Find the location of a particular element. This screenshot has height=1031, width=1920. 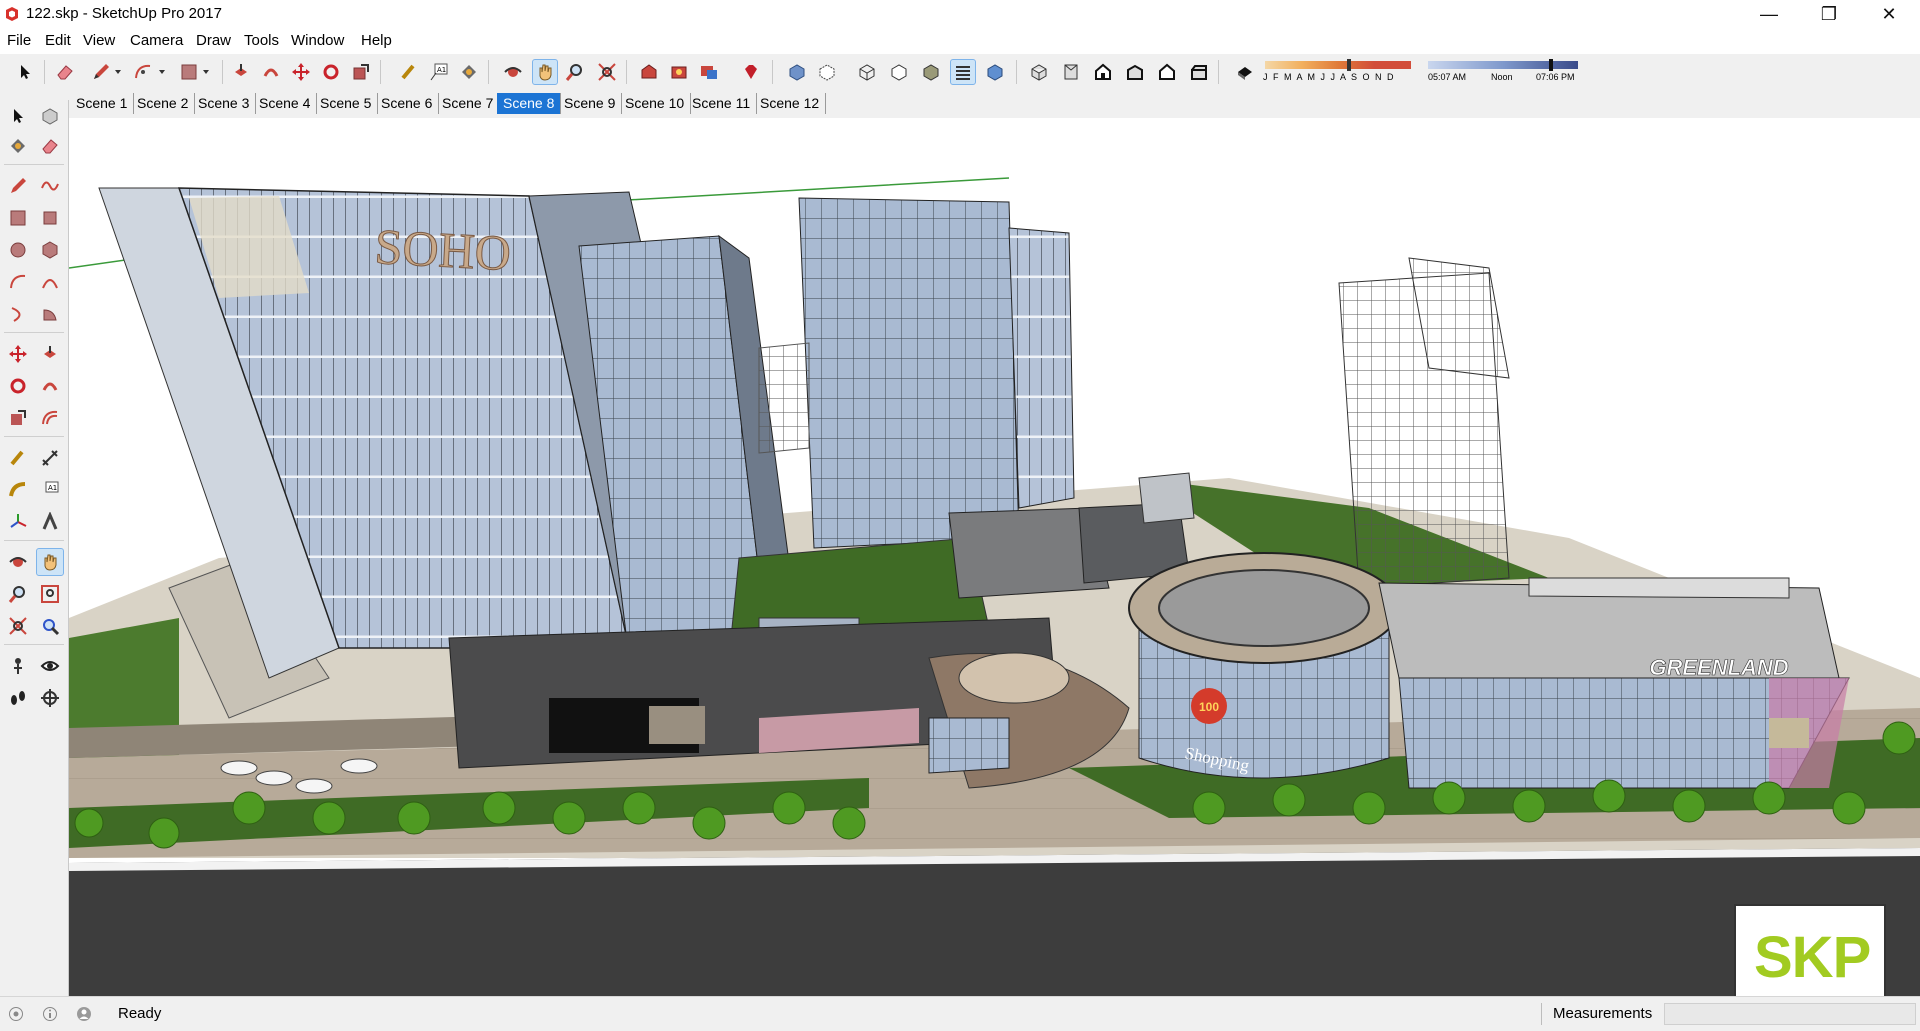

back-view-button is located at coordinates (1167, 72).